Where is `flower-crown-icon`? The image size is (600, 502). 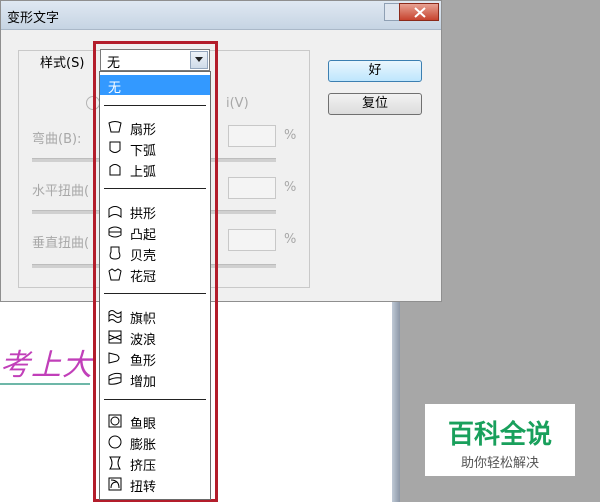 flower-crown-icon is located at coordinates (115, 274).